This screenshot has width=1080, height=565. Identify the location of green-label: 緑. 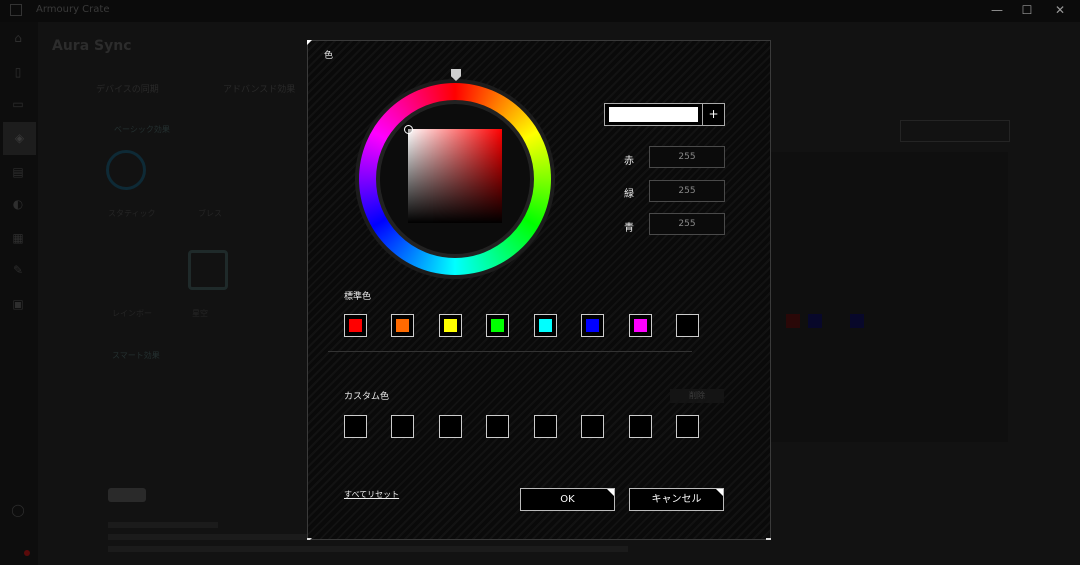
(629, 194).